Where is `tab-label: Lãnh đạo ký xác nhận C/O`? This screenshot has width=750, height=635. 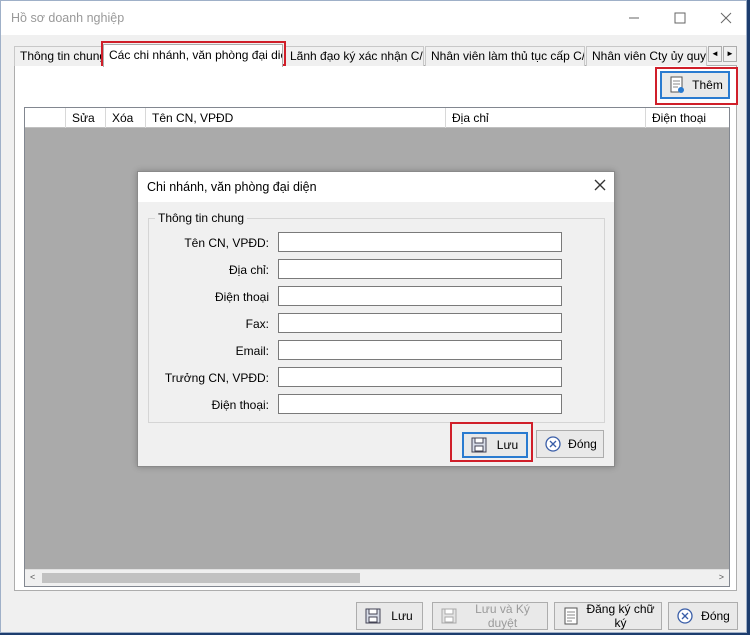 tab-label: Lãnh đạo ký xác nhận C/O is located at coordinates (357, 56).